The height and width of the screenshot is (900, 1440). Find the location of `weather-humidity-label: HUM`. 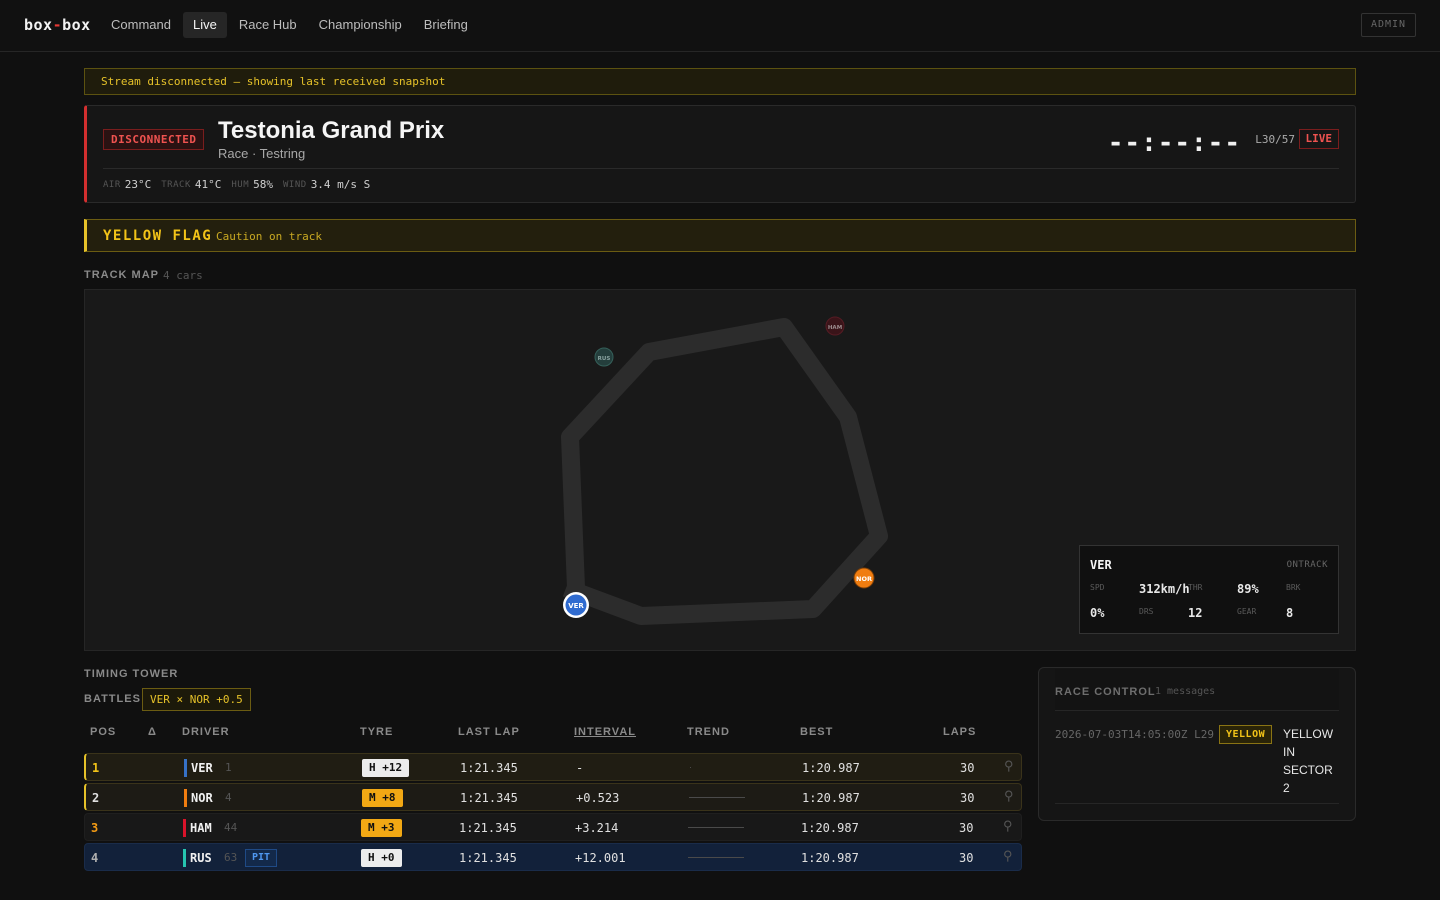

weather-humidity-label: HUM is located at coordinates (240, 185).